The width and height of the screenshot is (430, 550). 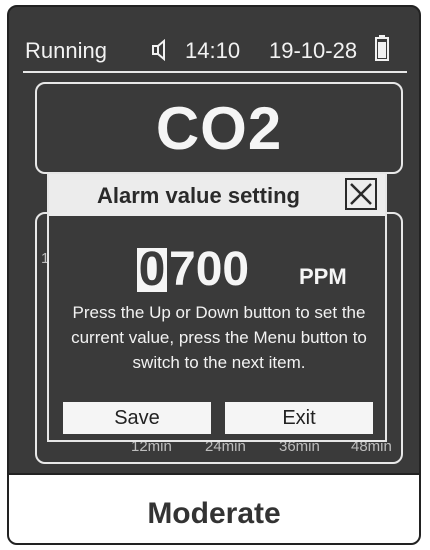 What do you see at coordinates (313, 50) in the screenshot?
I see `clock-date: 19-10-28` at bounding box center [313, 50].